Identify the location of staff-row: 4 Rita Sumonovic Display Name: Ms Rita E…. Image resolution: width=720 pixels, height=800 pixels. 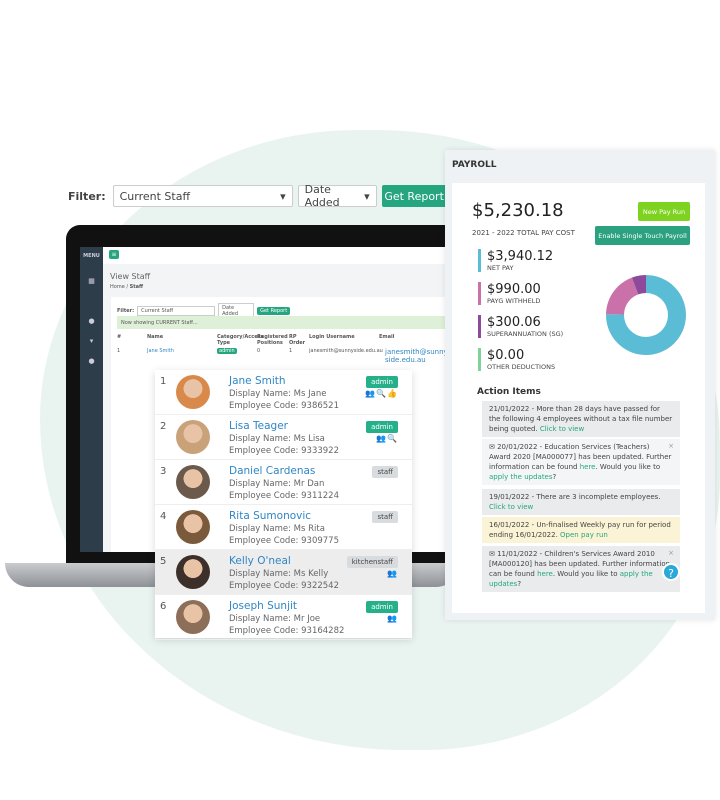
(283, 527).